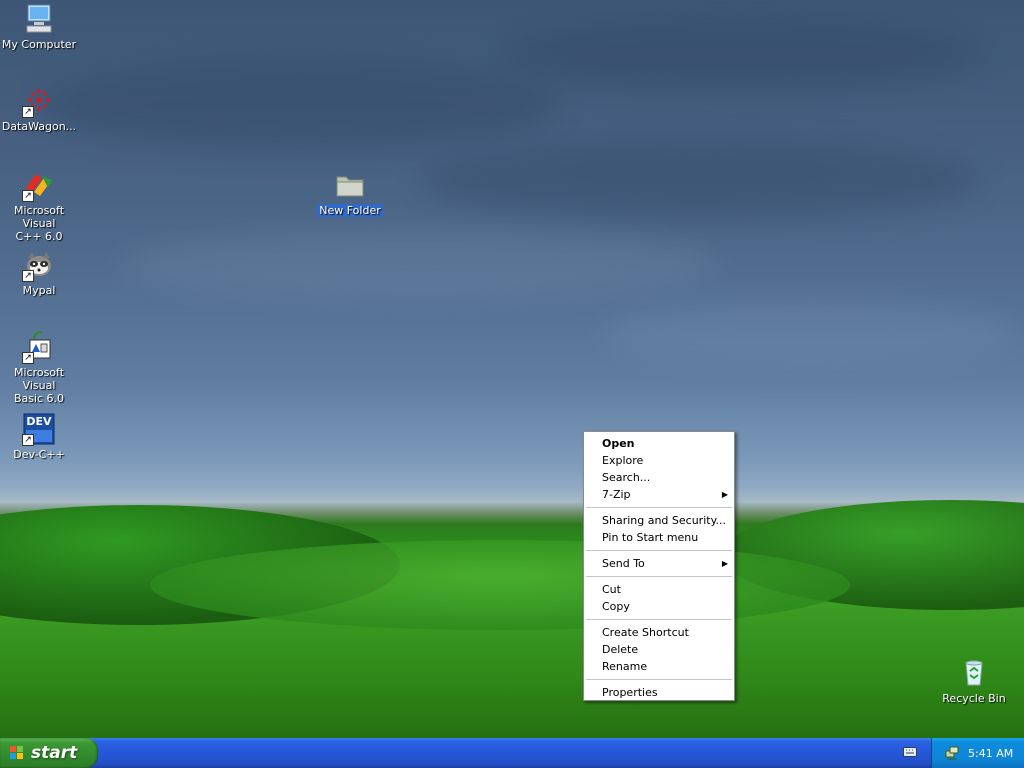 The image size is (1024, 768). What do you see at coordinates (39, 347) in the screenshot?
I see `visual-basic-icon: ↗` at bounding box center [39, 347].